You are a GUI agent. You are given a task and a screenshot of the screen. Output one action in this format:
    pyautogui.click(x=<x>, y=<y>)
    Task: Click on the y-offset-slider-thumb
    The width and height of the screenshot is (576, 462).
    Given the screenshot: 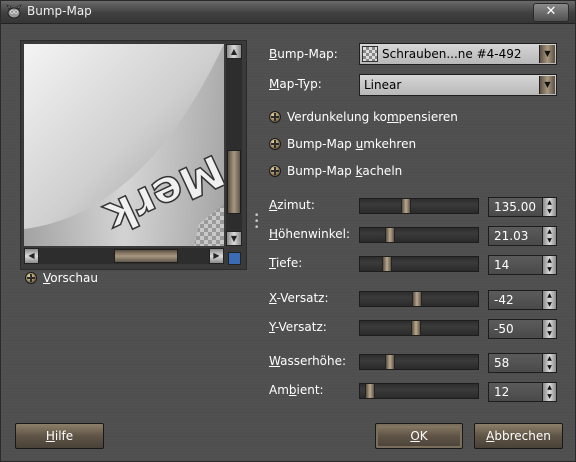 What is the action you would take?
    pyautogui.click(x=416, y=328)
    